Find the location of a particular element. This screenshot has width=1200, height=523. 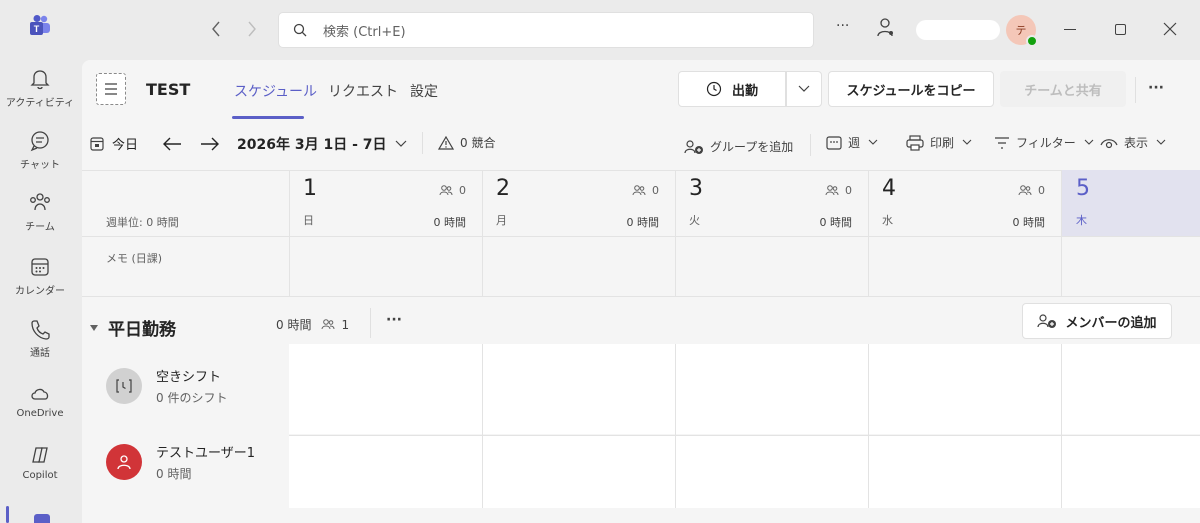

calendar-icon is located at coordinates (40, 267).